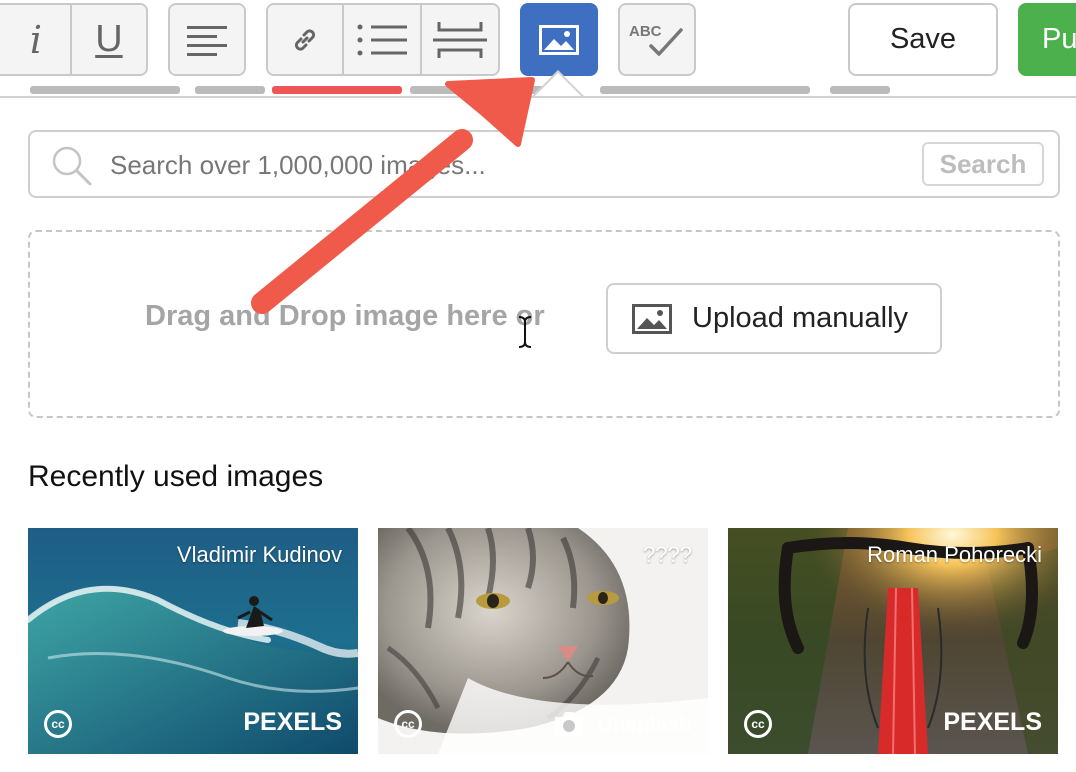  What do you see at coordinates (652, 318) in the screenshot?
I see `upload-image-icon` at bounding box center [652, 318].